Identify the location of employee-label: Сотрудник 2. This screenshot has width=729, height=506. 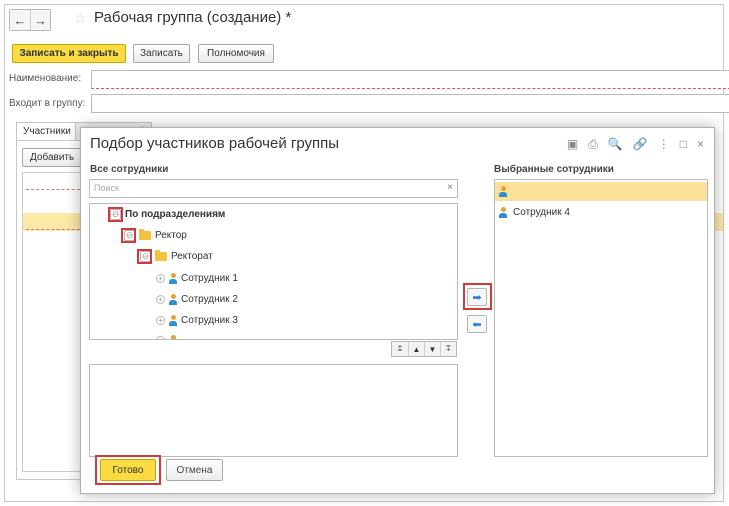
(209, 299).